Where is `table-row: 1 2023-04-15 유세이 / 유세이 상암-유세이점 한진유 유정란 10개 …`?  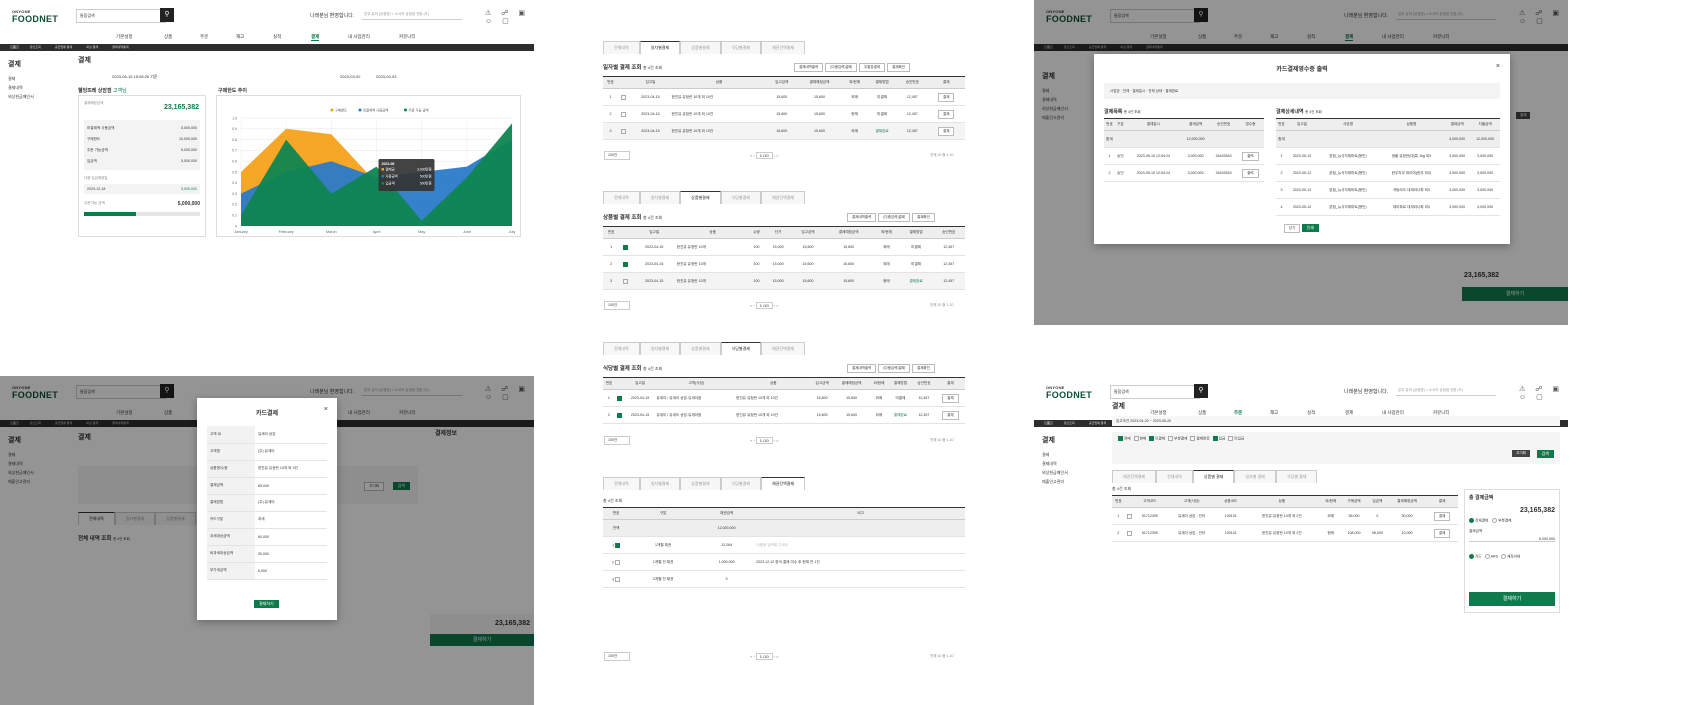 table-row: 1 2023-04-15 유세이 / 유세이 상암-유세이점 한진유 유정란 10개 … is located at coordinates (784, 398).